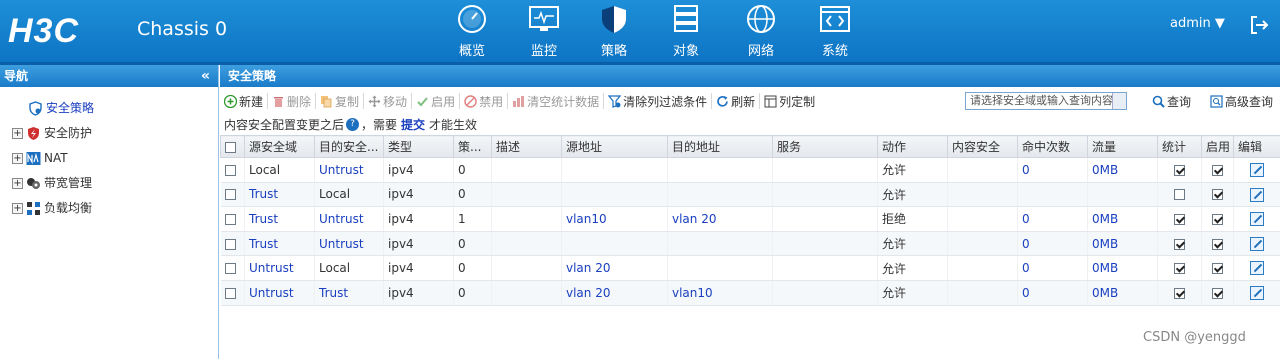 Image resolution: width=1280 pixels, height=359 pixels. I want to click on select-all-checkbox, so click(232, 146).